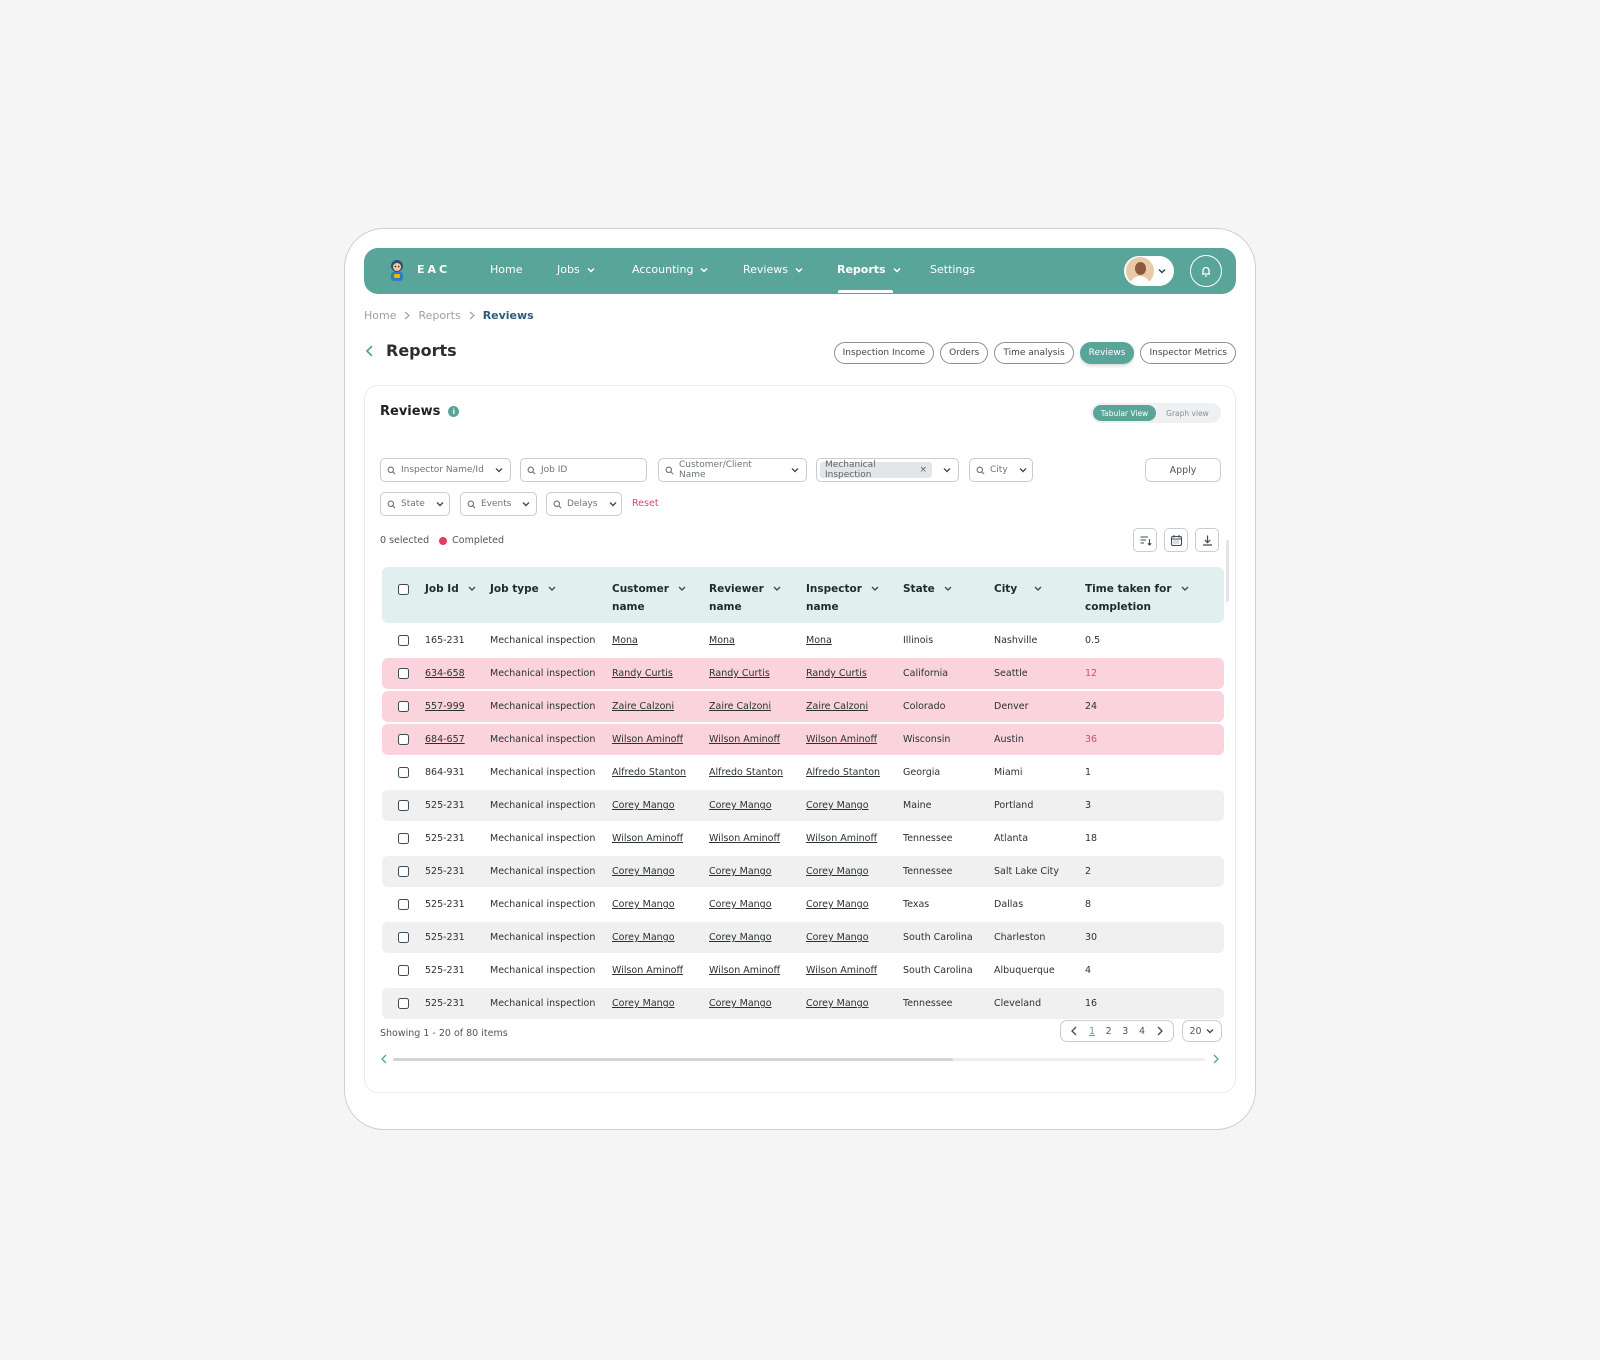 The width and height of the screenshot is (1600, 1360). What do you see at coordinates (1206, 271) in the screenshot?
I see `notifications-button` at bounding box center [1206, 271].